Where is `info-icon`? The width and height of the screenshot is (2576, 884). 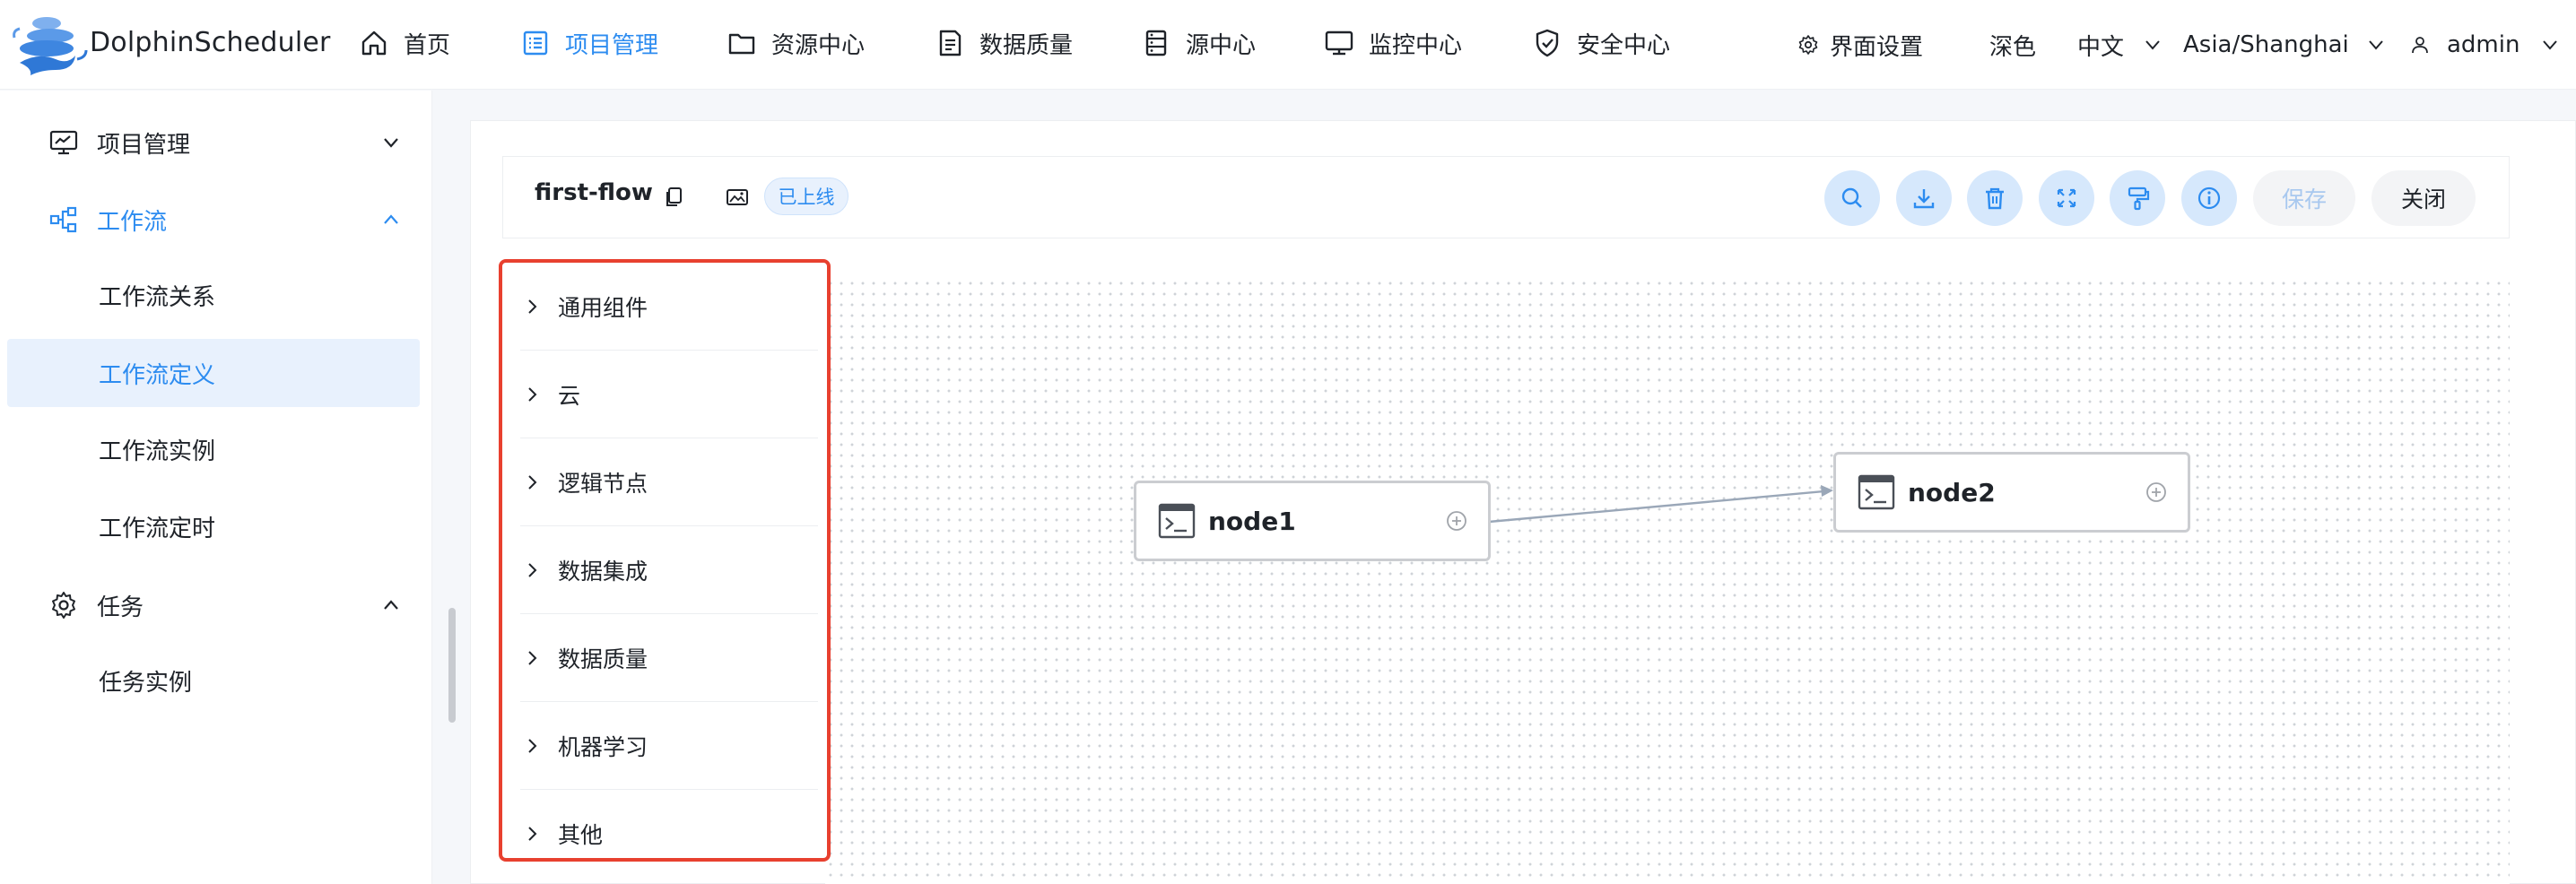 info-icon is located at coordinates (2209, 198).